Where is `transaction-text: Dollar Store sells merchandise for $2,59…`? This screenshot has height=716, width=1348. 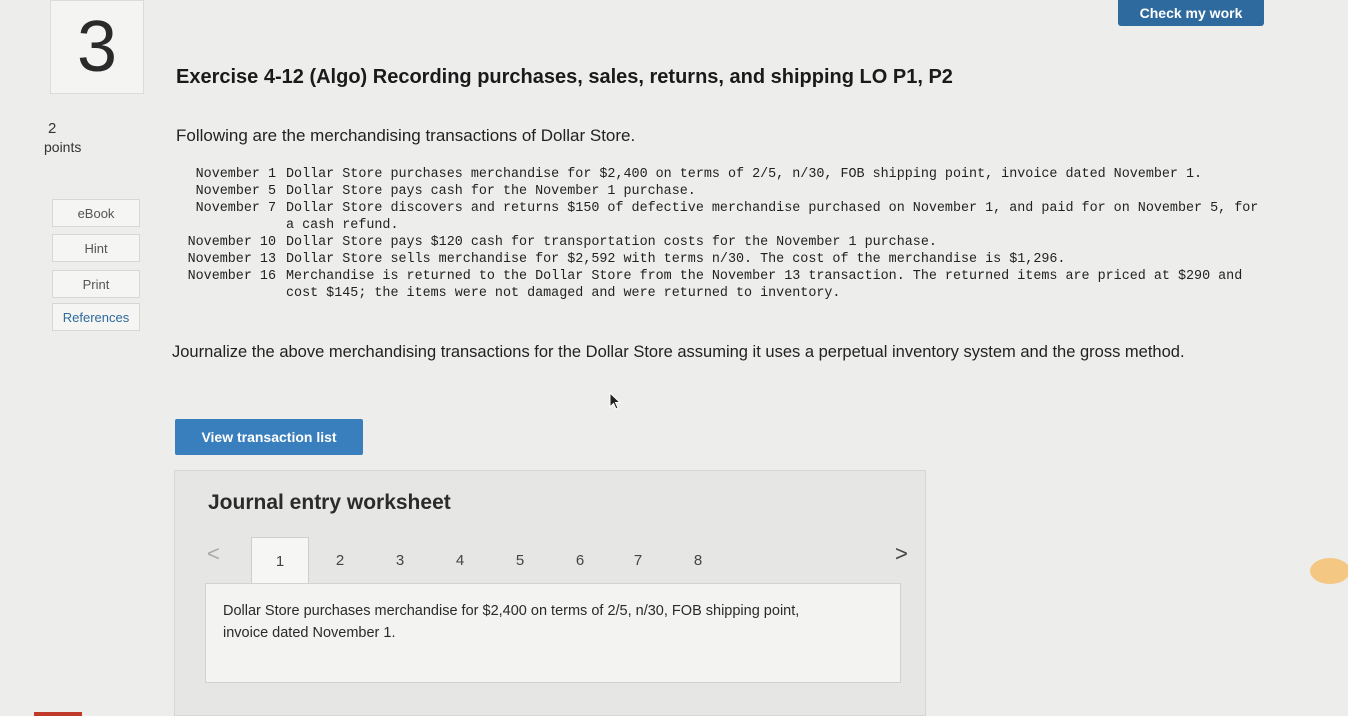 transaction-text: Dollar Store sells merchandise for $2,59… is located at coordinates (676, 259).